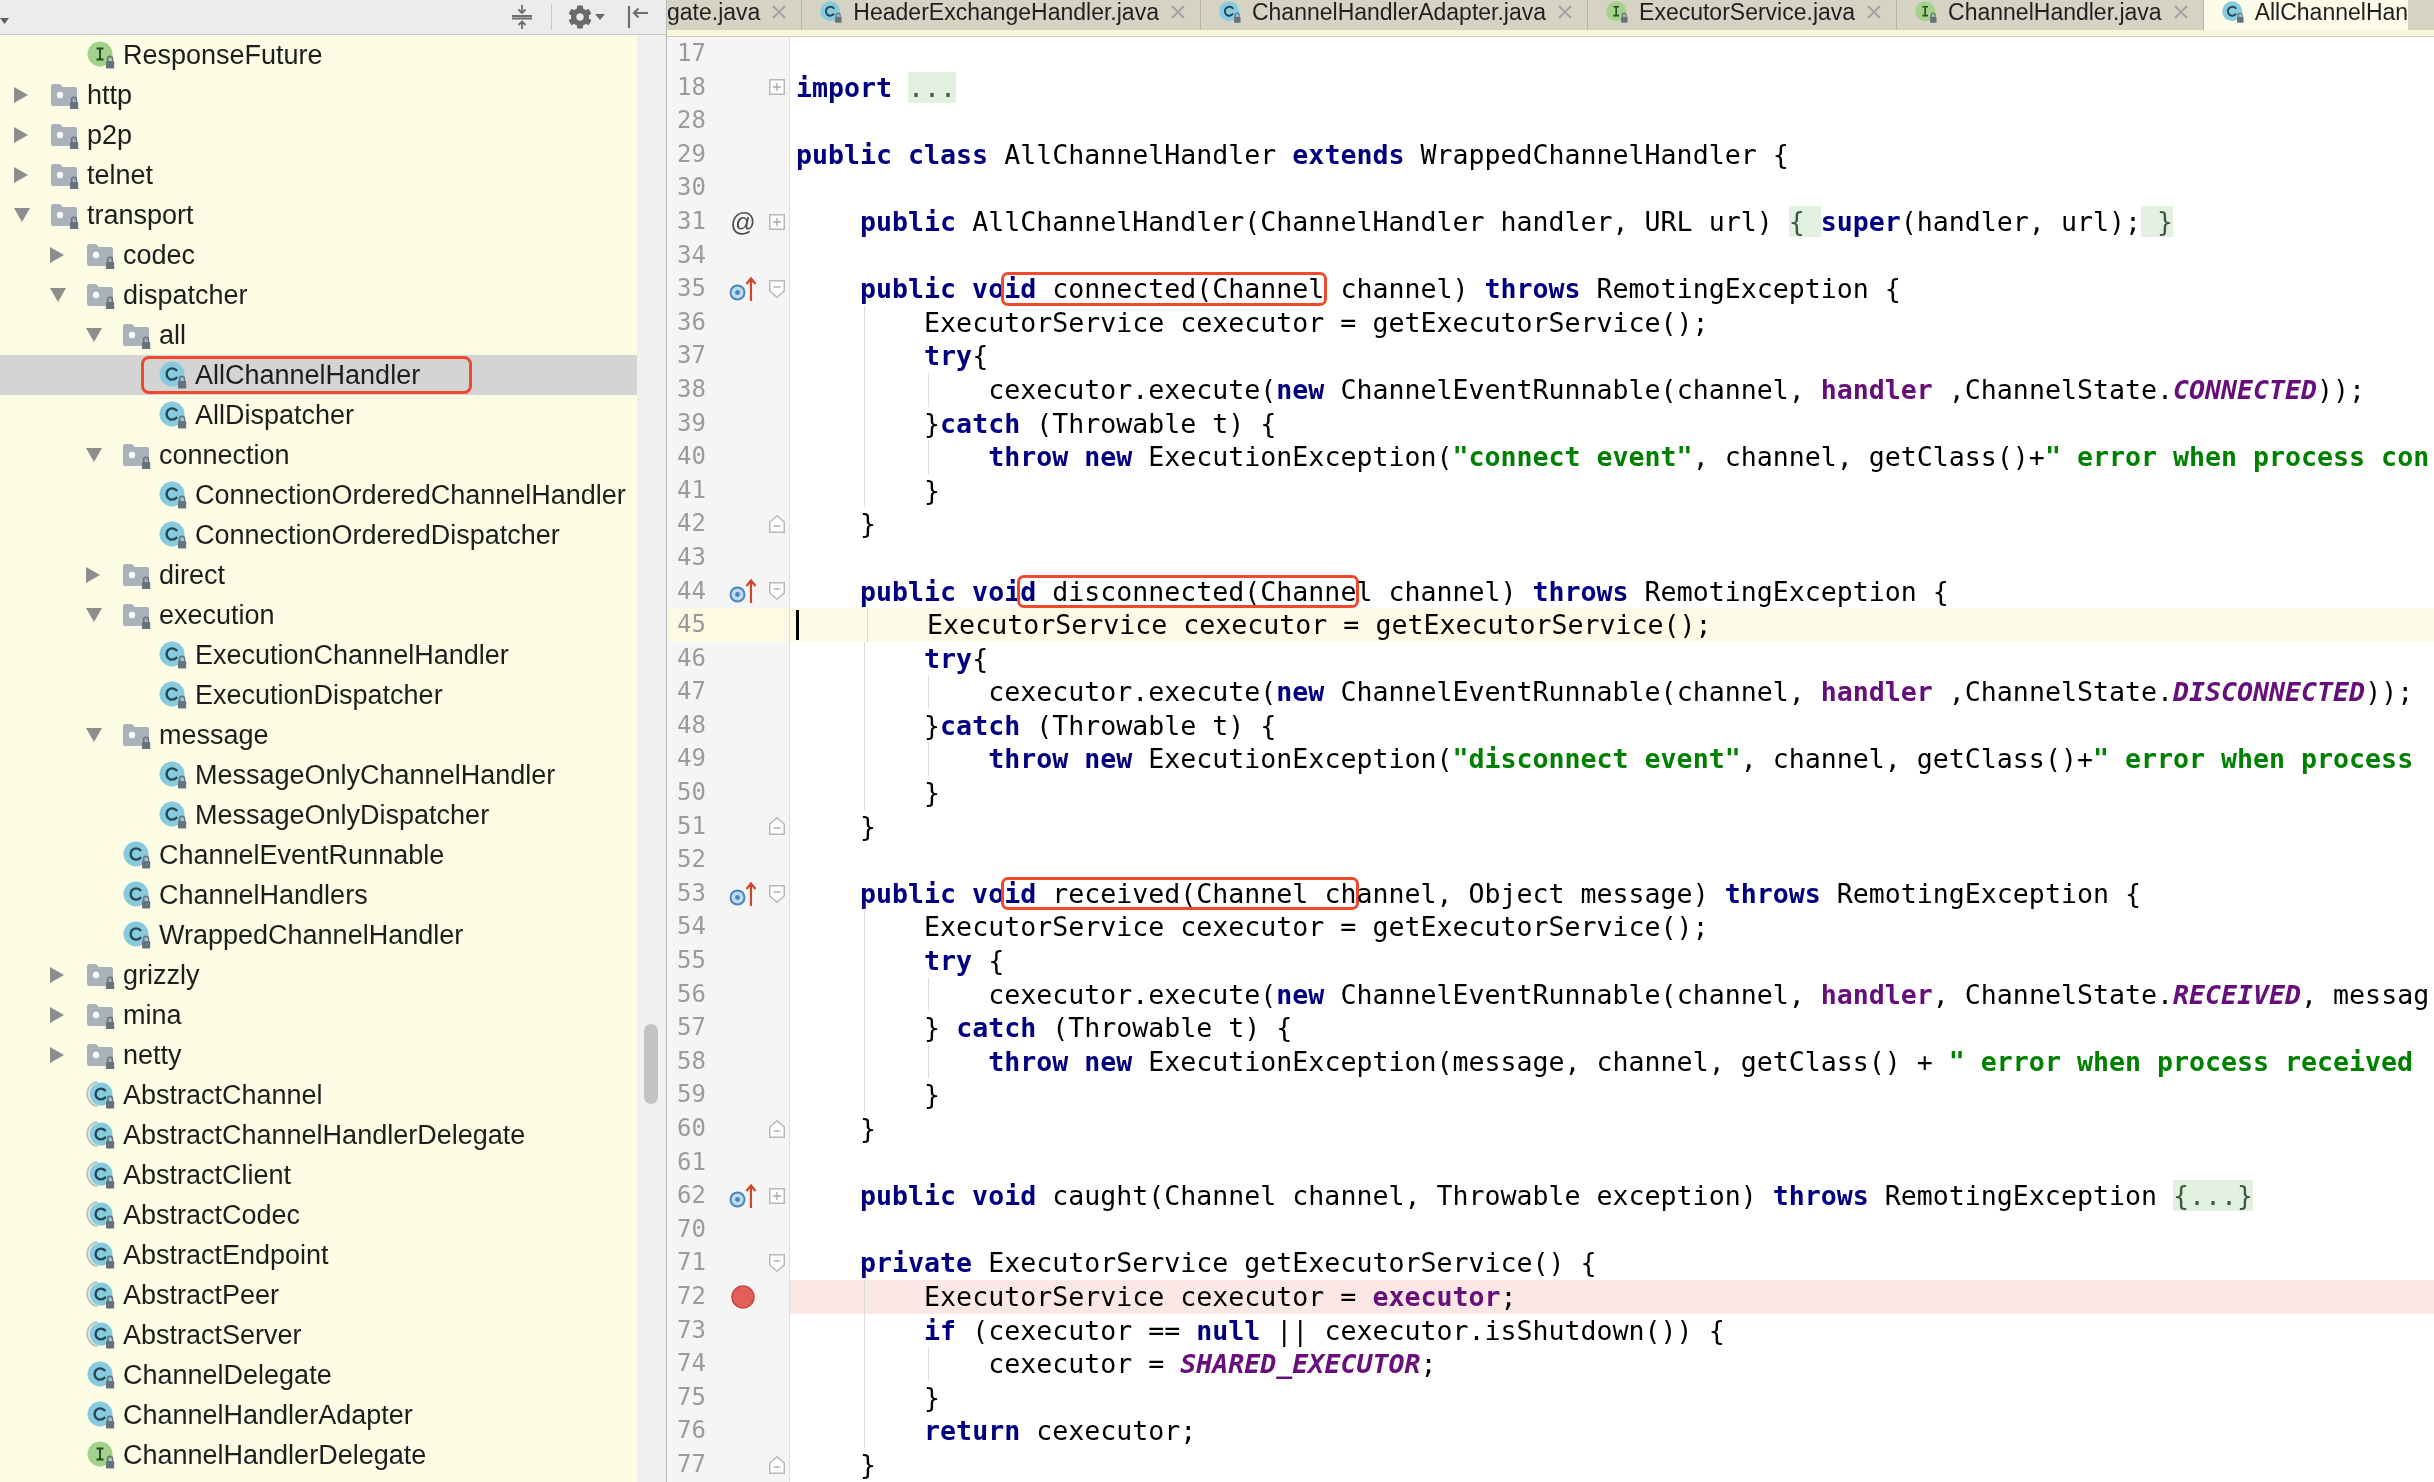 The height and width of the screenshot is (1482, 2434). Describe the element at coordinates (522, 17) in the screenshot. I see `collapse-all-icon` at that location.